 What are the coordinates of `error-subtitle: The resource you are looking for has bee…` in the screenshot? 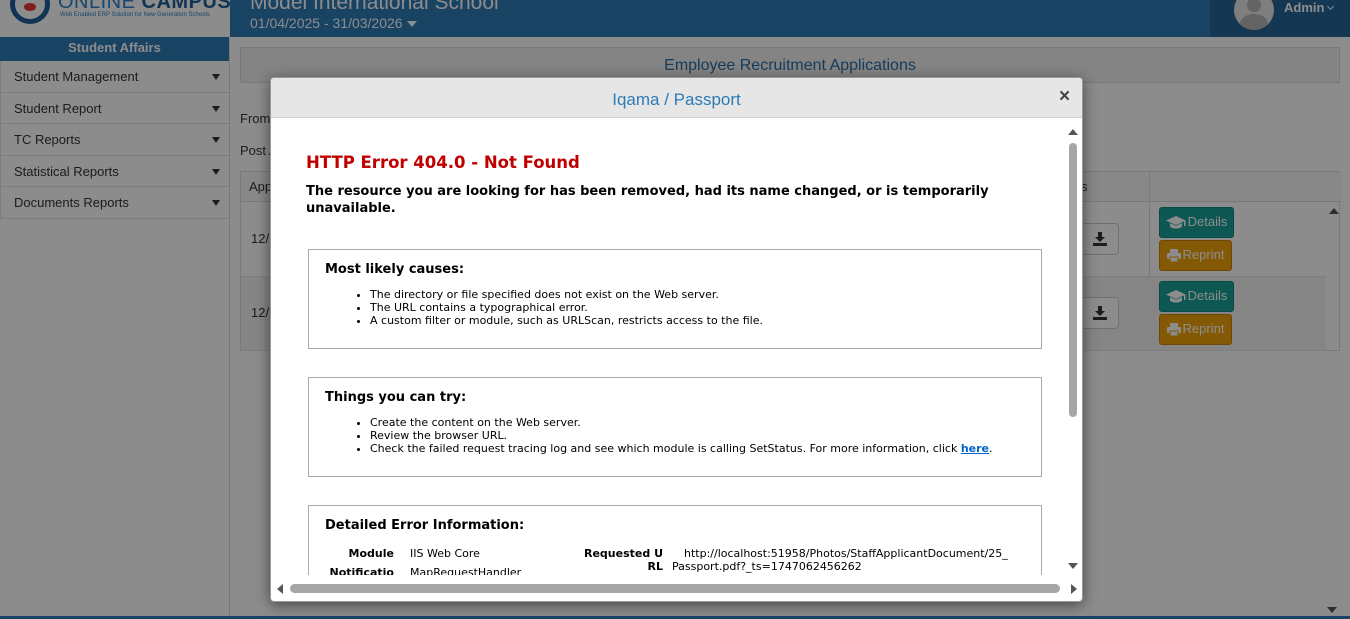 It's located at (647, 200).